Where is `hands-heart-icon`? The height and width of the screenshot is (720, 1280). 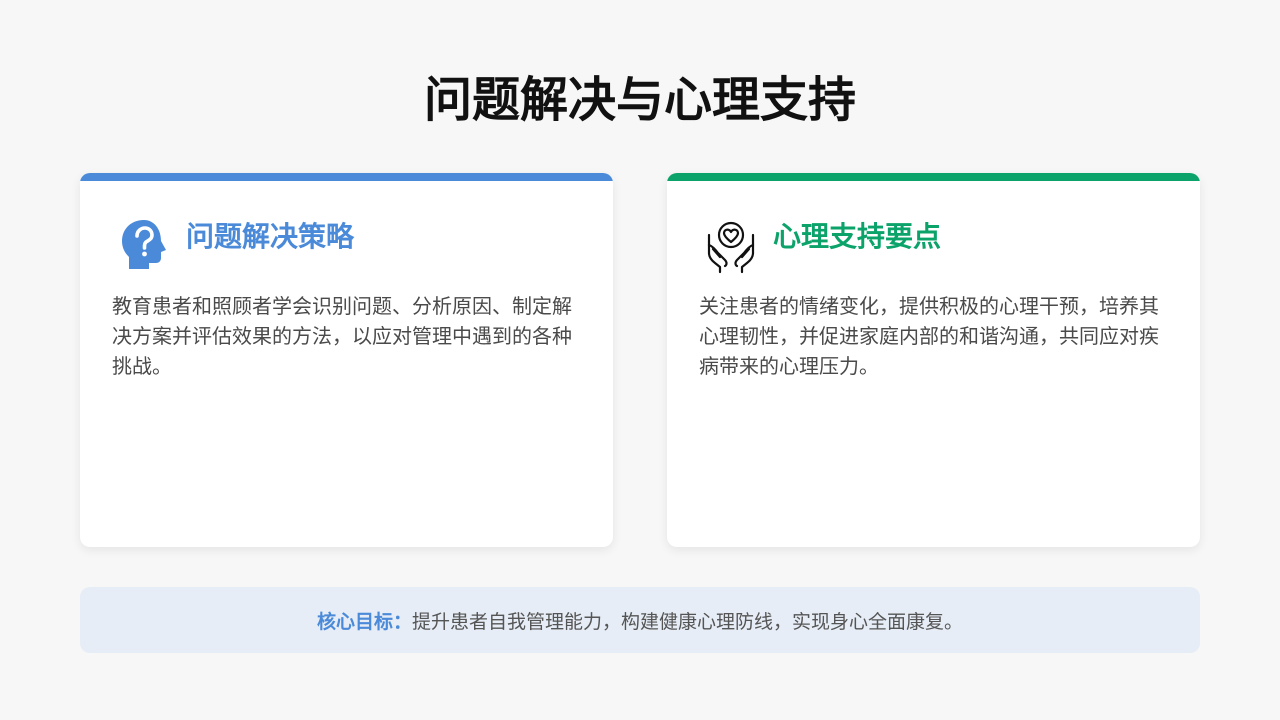
hands-heart-icon is located at coordinates (731, 245).